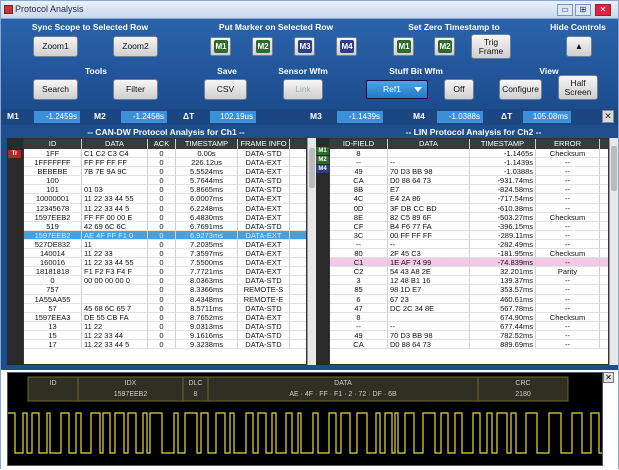 Image resolution: width=619 pixels, height=470 pixels. What do you see at coordinates (469, 217) in the screenshot?
I see `lin-table-row: 8E 82 C5 89 6F -503.27ms Checksum` at bounding box center [469, 217].